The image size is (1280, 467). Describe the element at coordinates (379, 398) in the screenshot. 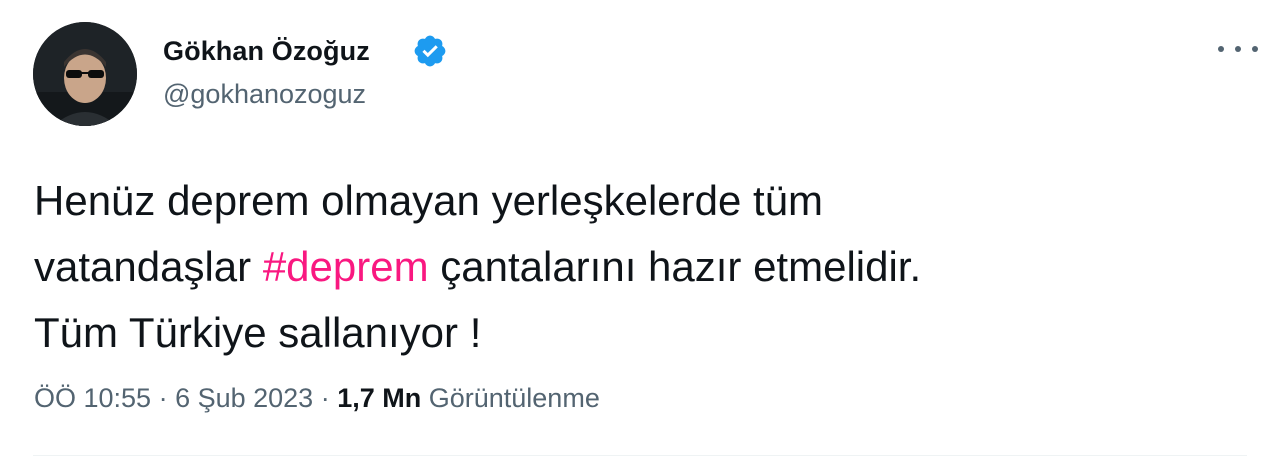

I see `views-count: 1,7 Mn` at that location.